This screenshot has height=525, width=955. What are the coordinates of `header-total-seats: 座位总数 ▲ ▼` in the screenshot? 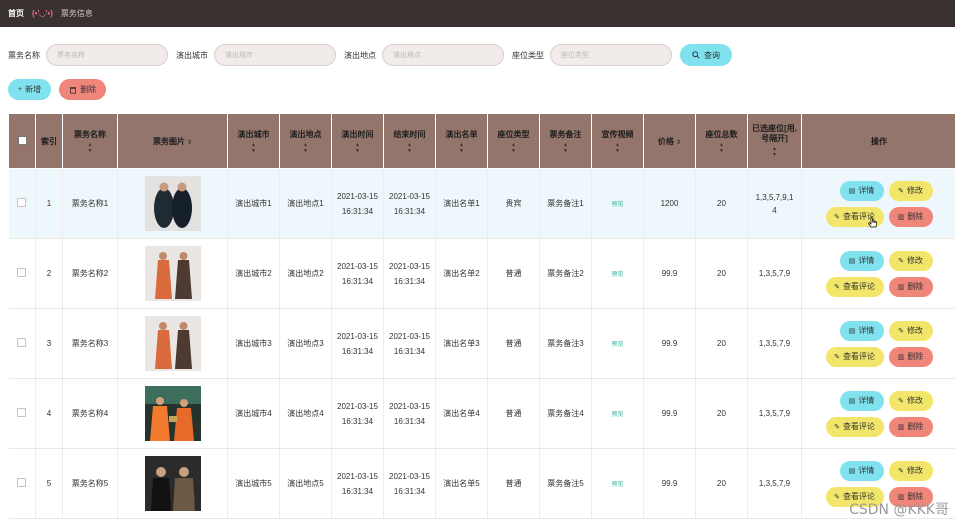 It's located at (721, 141).